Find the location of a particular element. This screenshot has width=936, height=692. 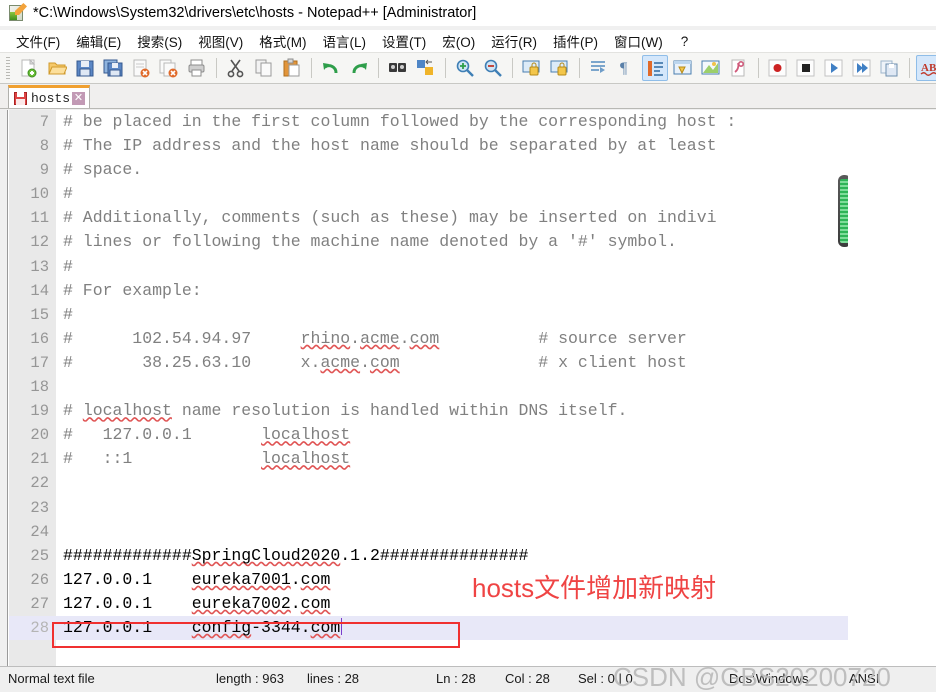

line-number: 20 is located at coordinates (39, 435).